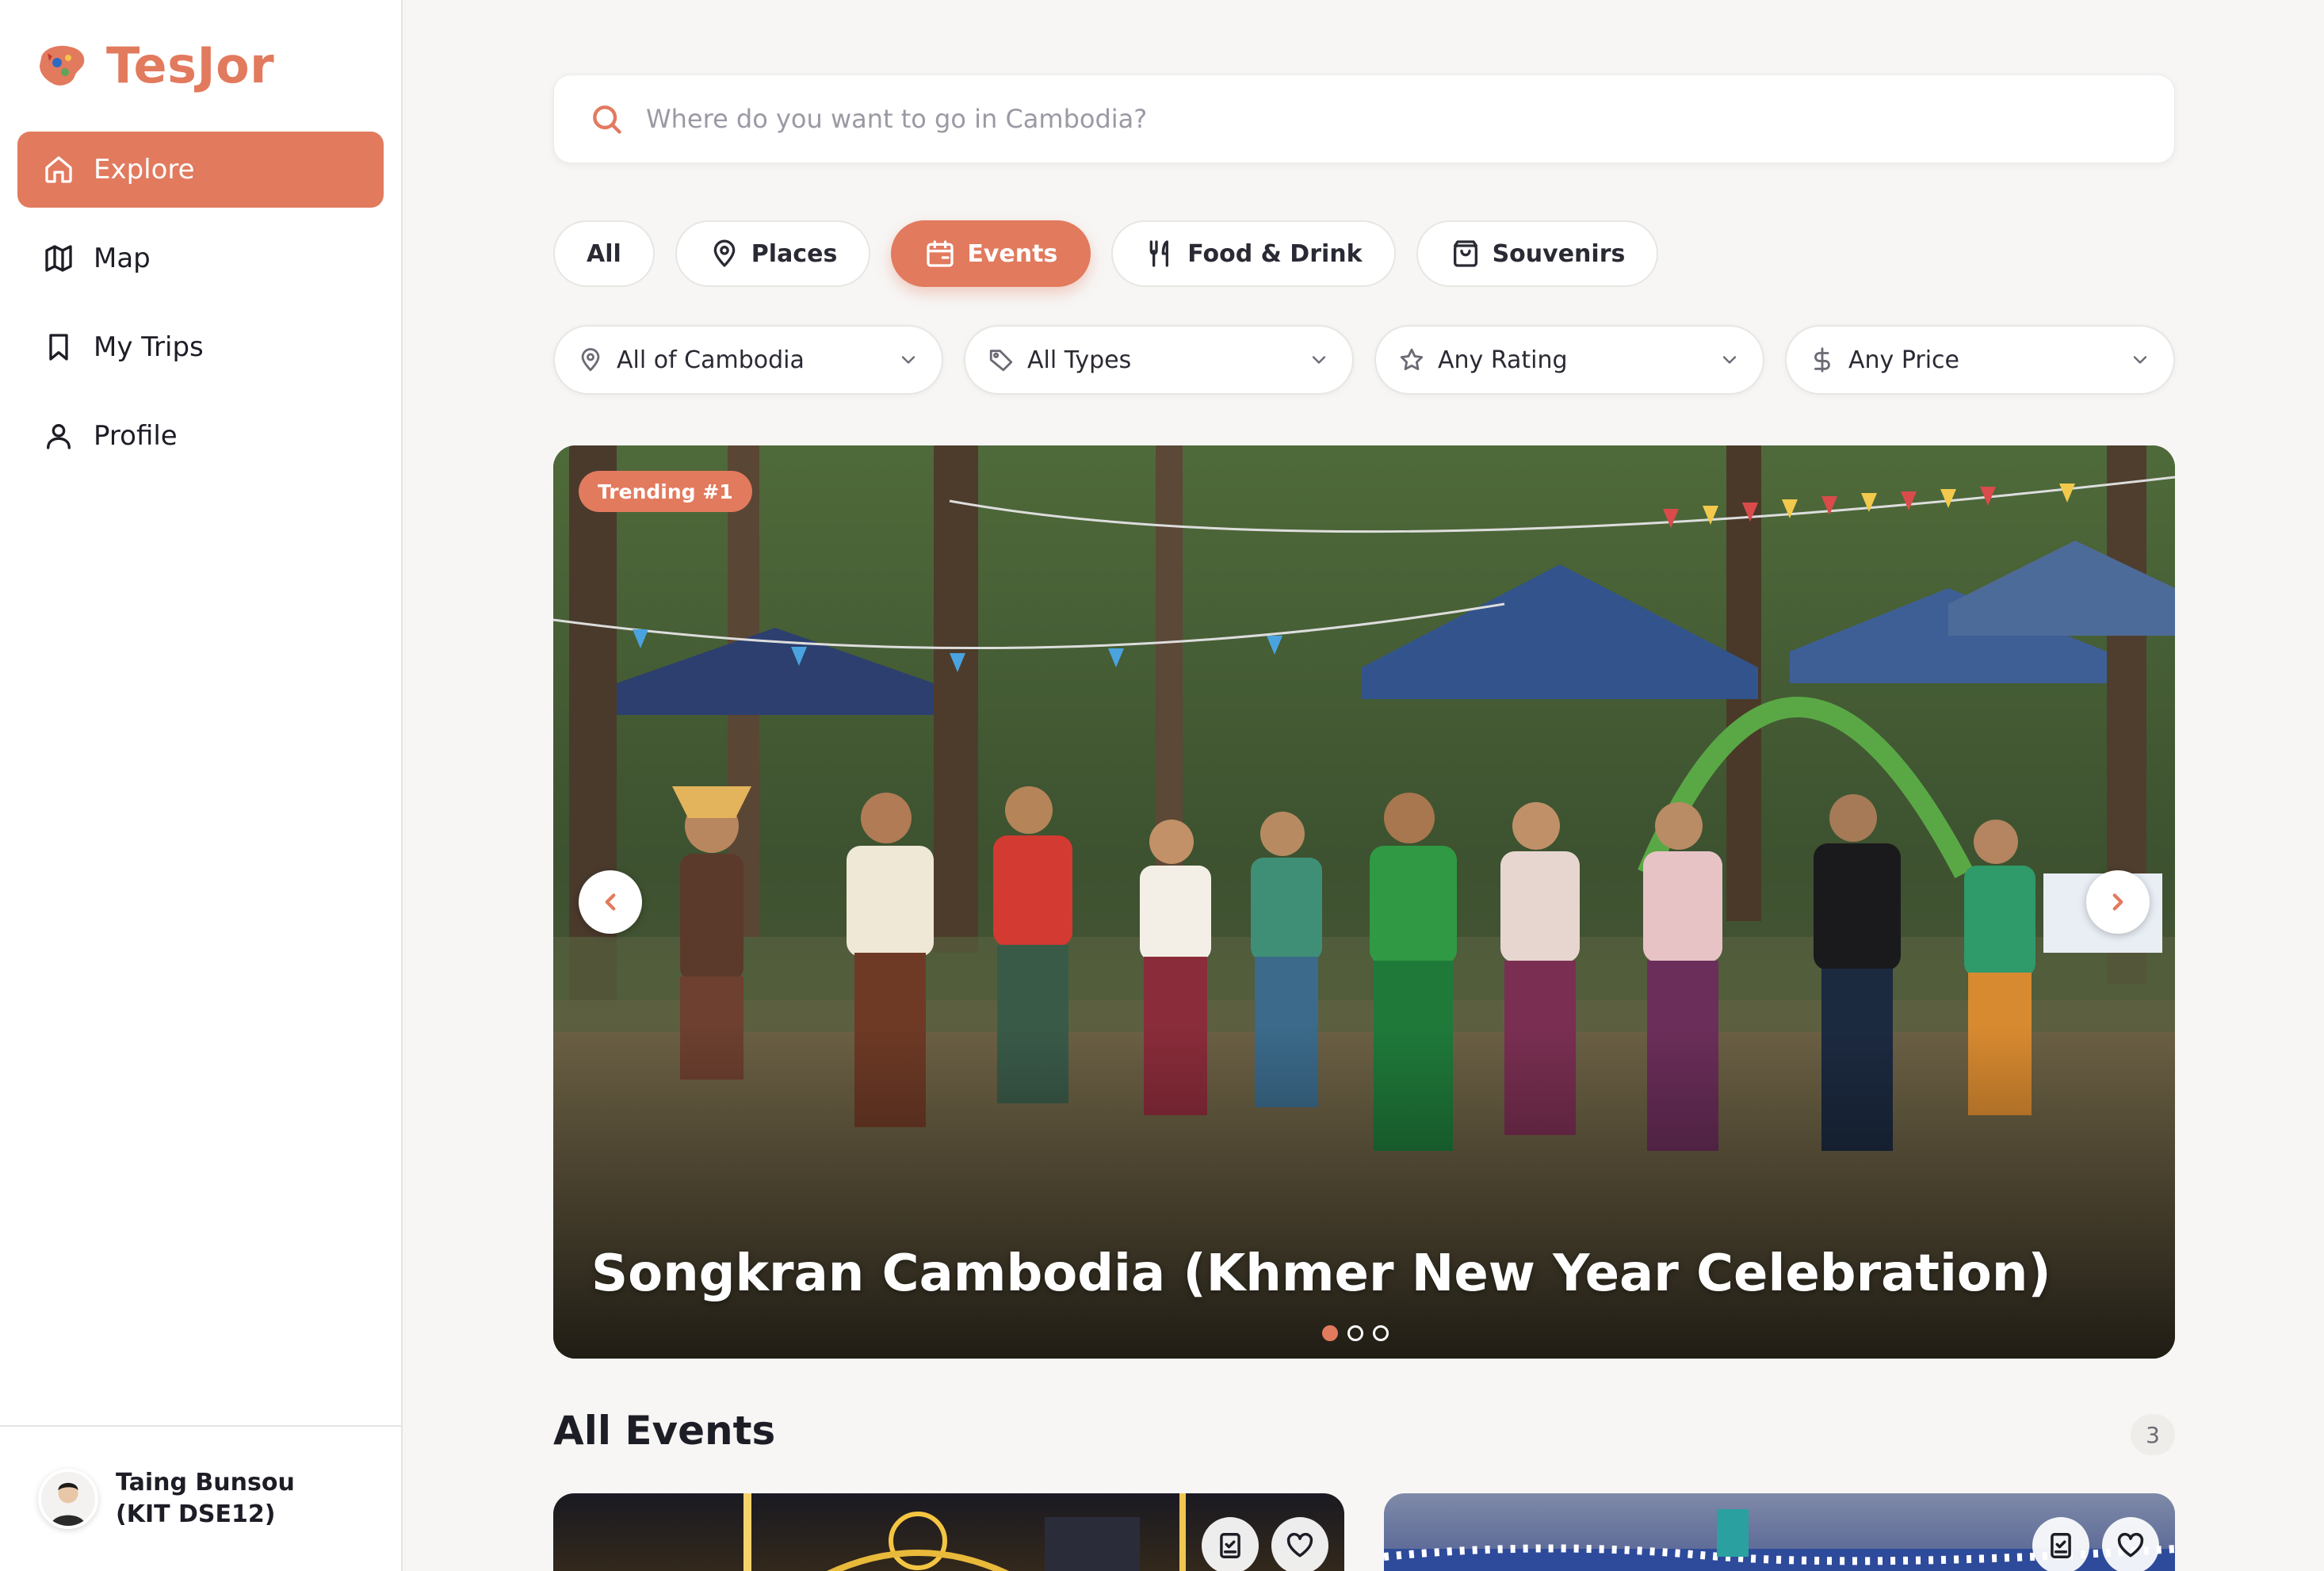 The width and height of the screenshot is (2324, 1571). What do you see at coordinates (1412, 359) in the screenshot?
I see `star-icon` at bounding box center [1412, 359].